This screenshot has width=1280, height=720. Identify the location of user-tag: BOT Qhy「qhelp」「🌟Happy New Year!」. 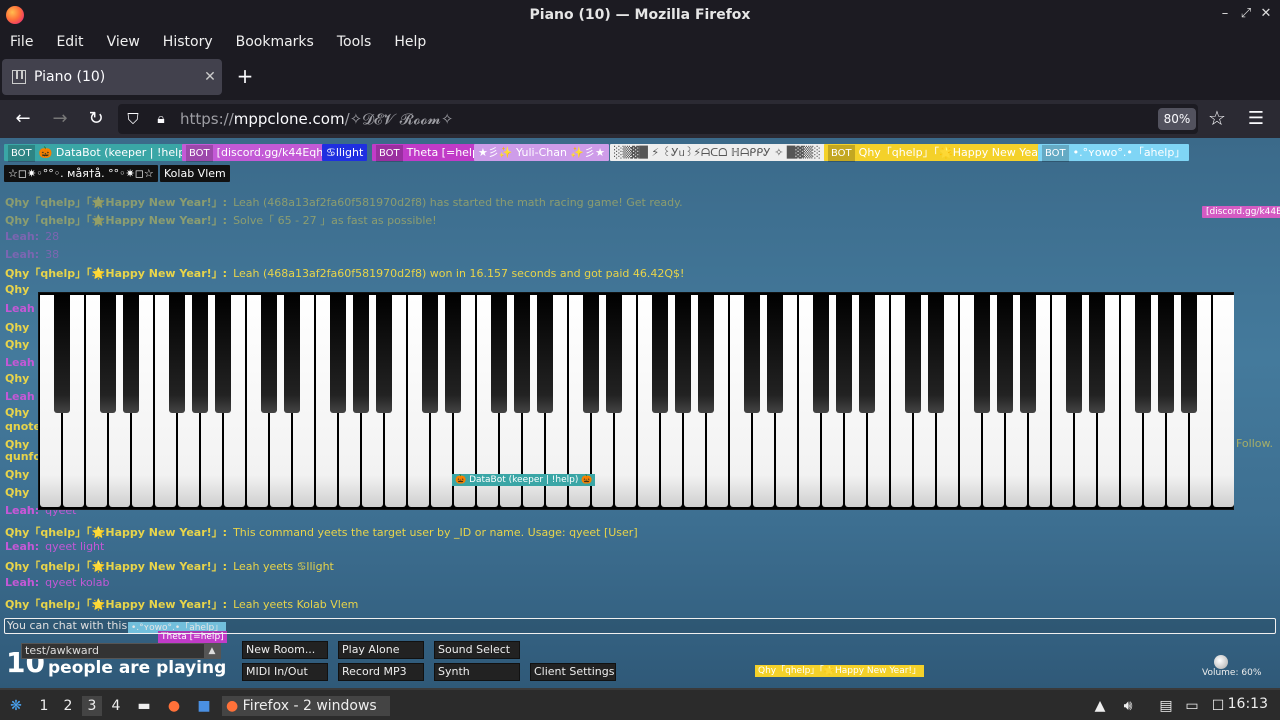
(943, 153).